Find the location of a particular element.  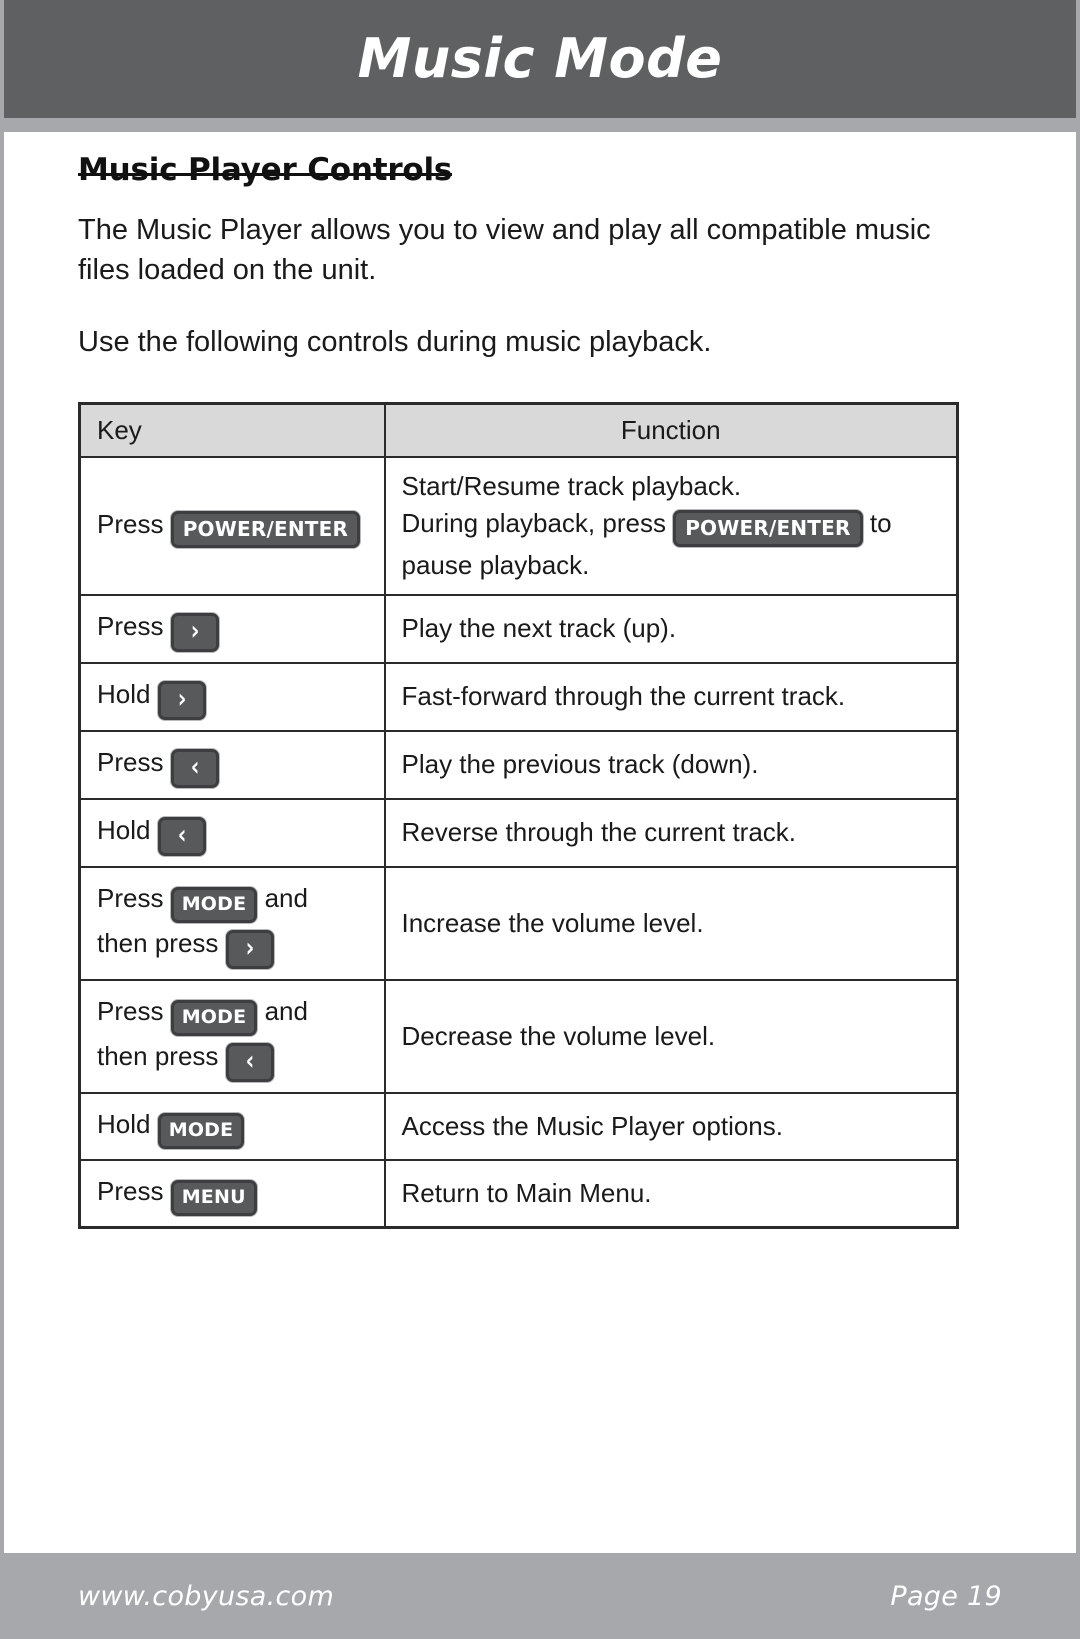

key-cell: Press MODE and then press › is located at coordinates (232, 923).